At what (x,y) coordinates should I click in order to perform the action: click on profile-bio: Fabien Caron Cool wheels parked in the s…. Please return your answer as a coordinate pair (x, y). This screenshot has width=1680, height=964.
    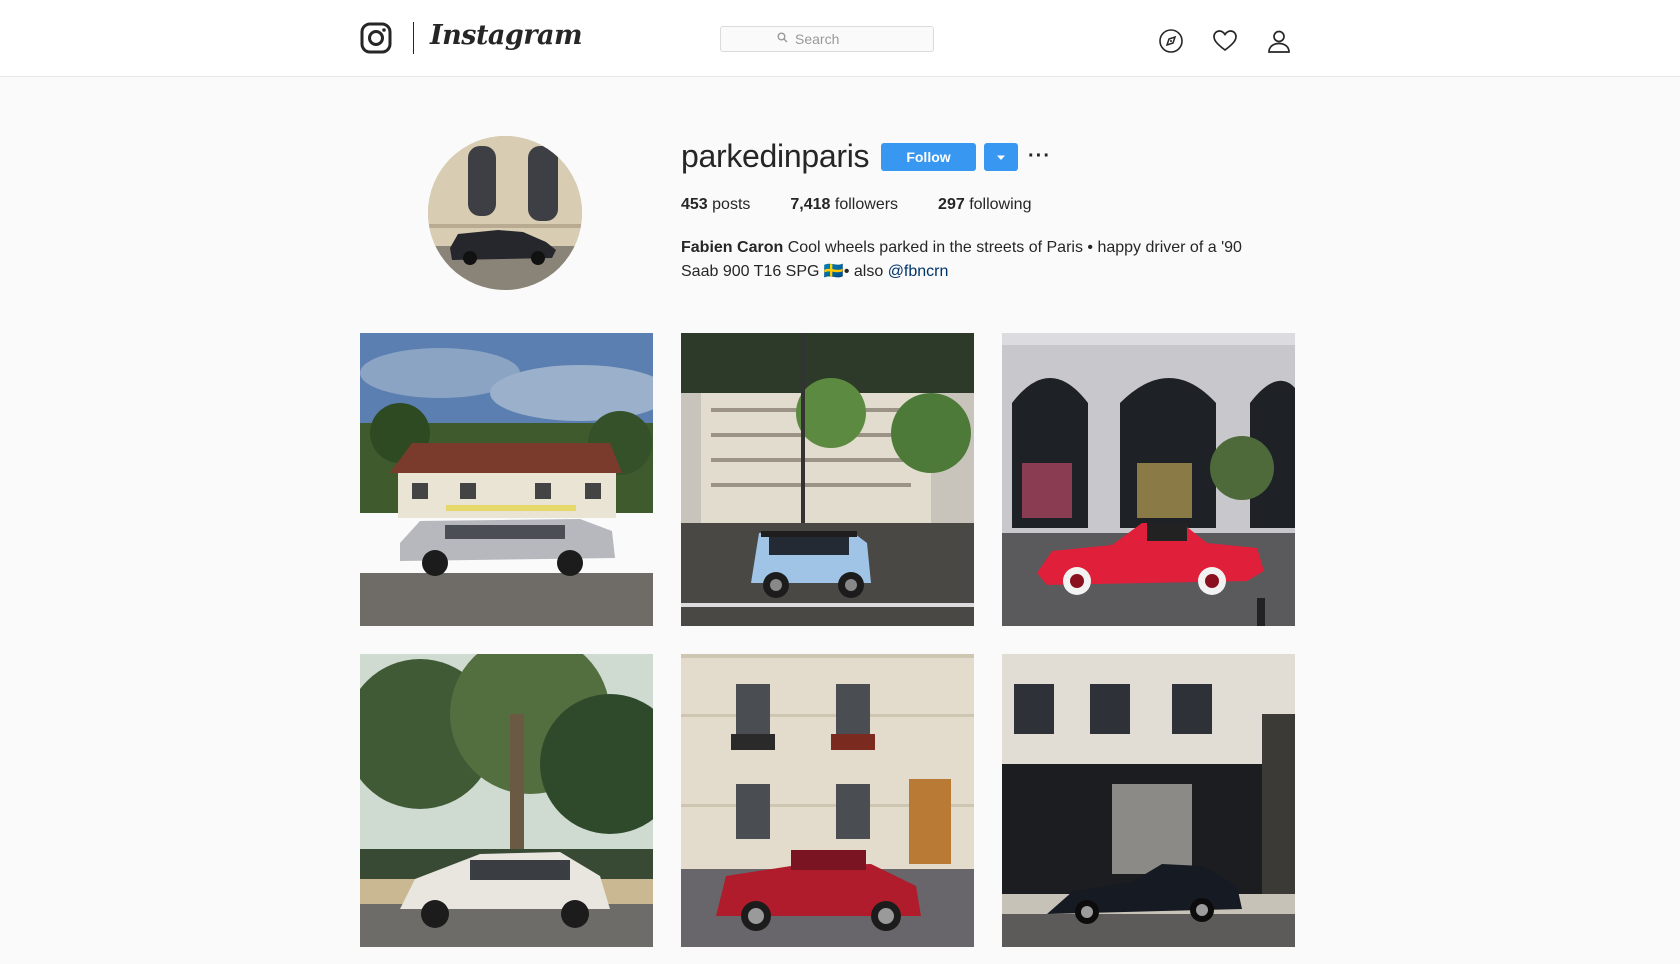
    Looking at the image, I should click on (981, 260).